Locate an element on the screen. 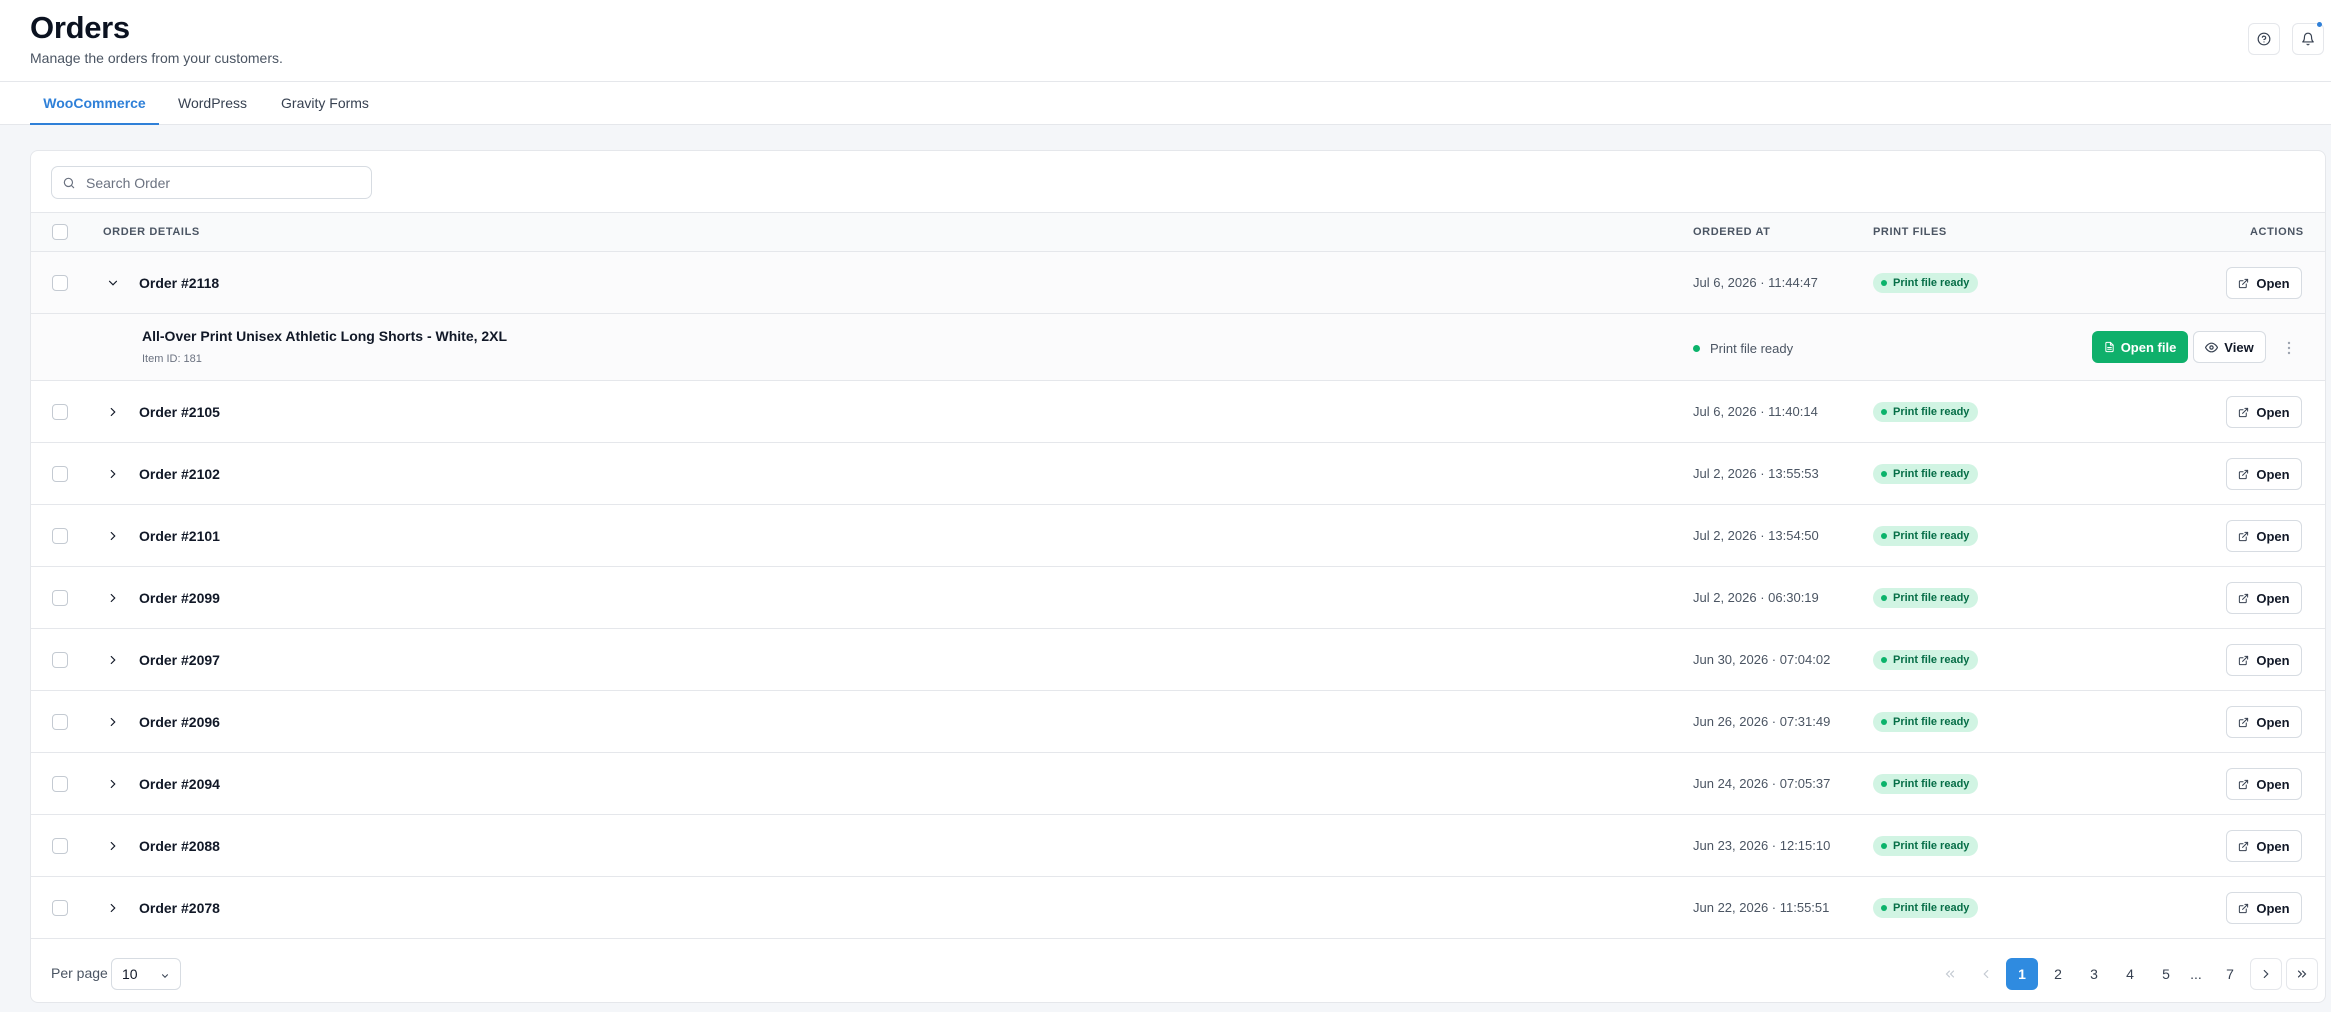 Image resolution: width=2331 pixels, height=1012 pixels. notifications-button is located at coordinates (2308, 38).